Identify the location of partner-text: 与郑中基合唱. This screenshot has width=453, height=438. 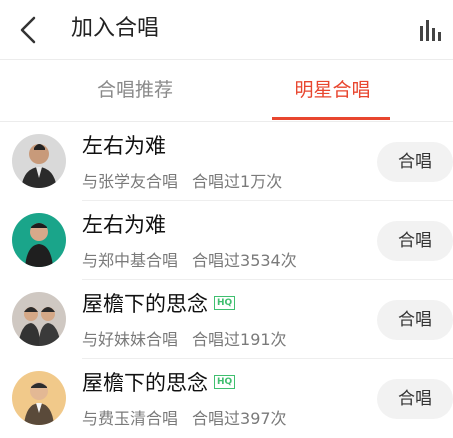
(130, 260).